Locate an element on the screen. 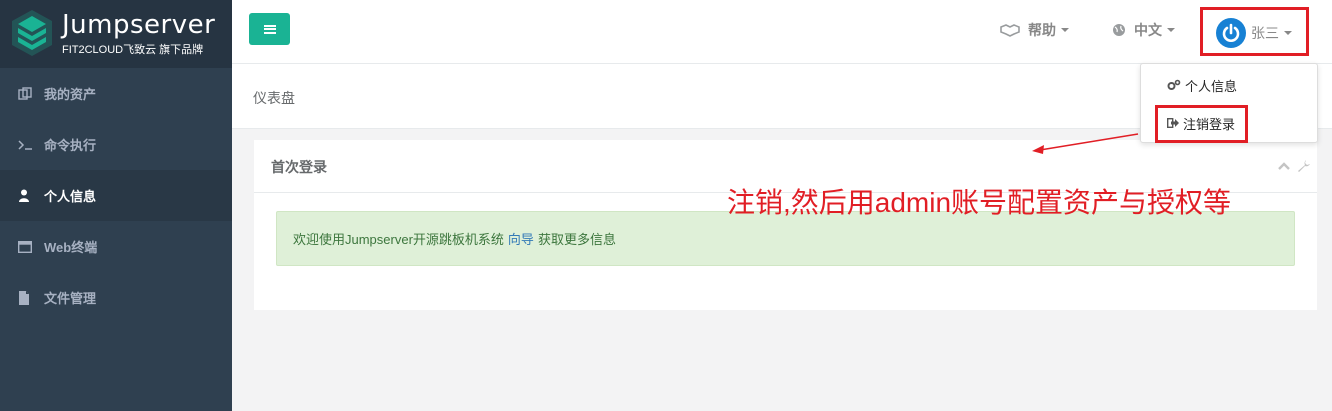 The width and height of the screenshot is (1332, 411). sidebar-toggle-button is located at coordinates (269, 29).